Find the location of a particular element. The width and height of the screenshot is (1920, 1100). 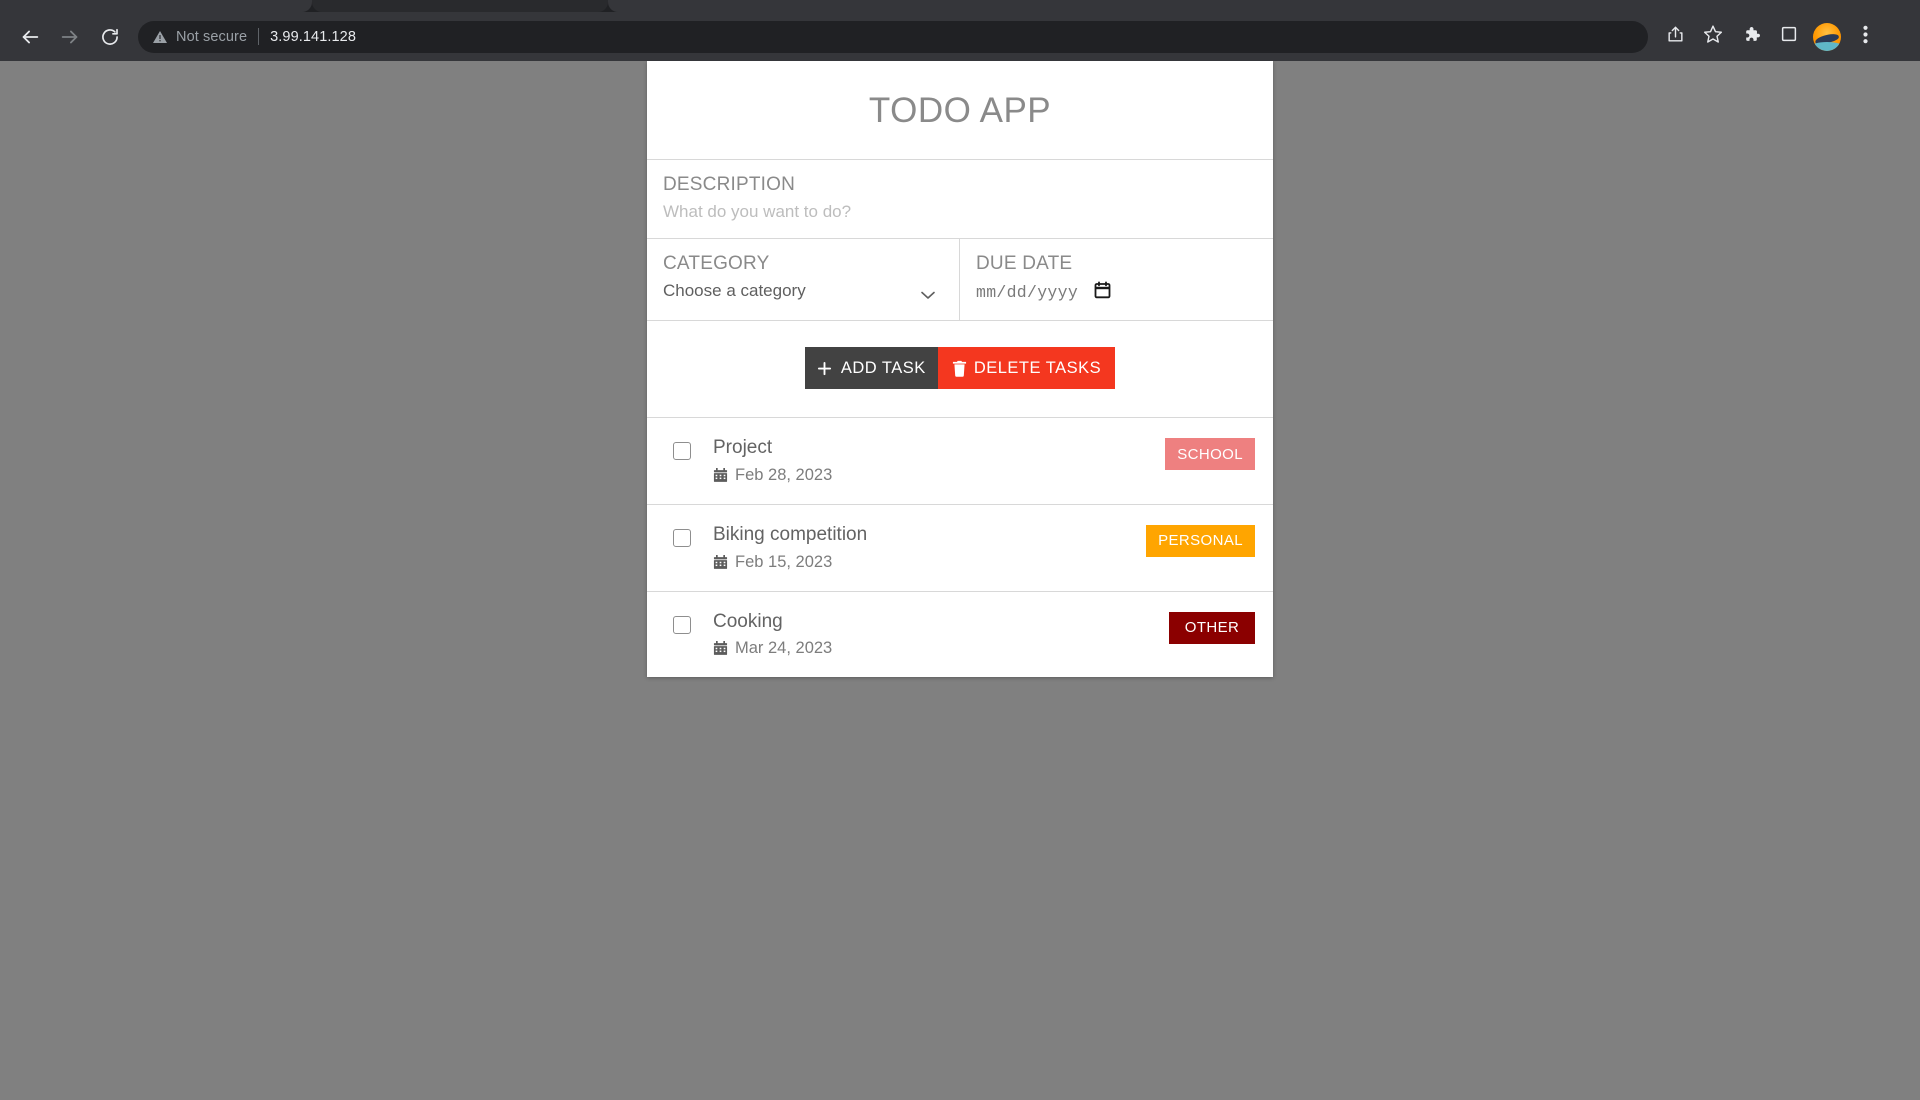

tab-strip is located at coordinates (960, 6).